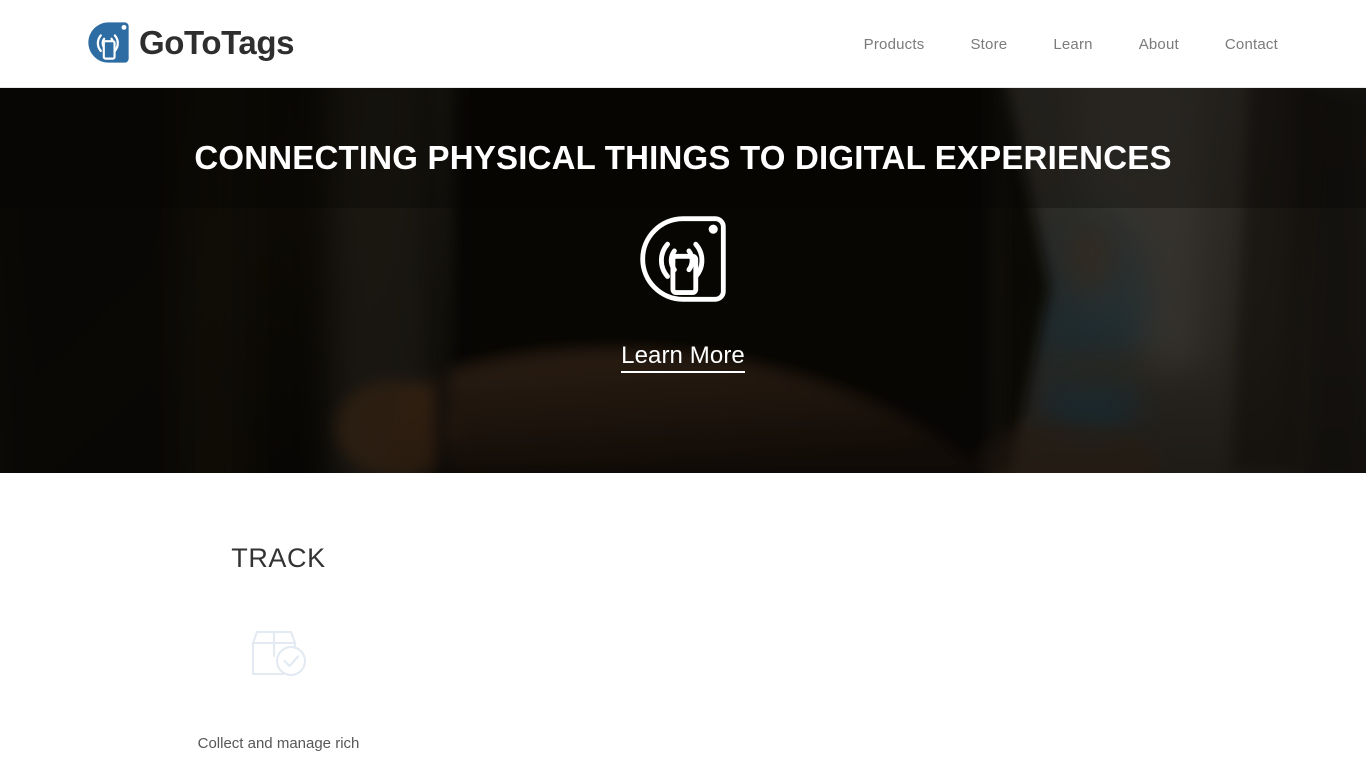 This screenshot has height=768, width=1366. I want to click on gototags-nfc-logo-icon, so click(108, 42).